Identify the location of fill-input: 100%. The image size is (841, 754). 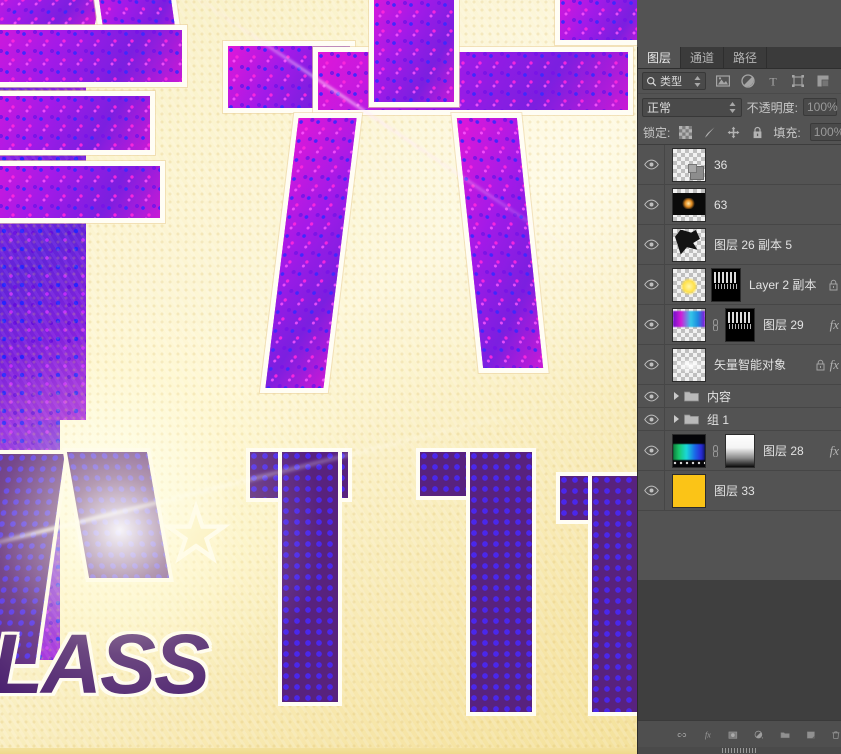
(825, 132).